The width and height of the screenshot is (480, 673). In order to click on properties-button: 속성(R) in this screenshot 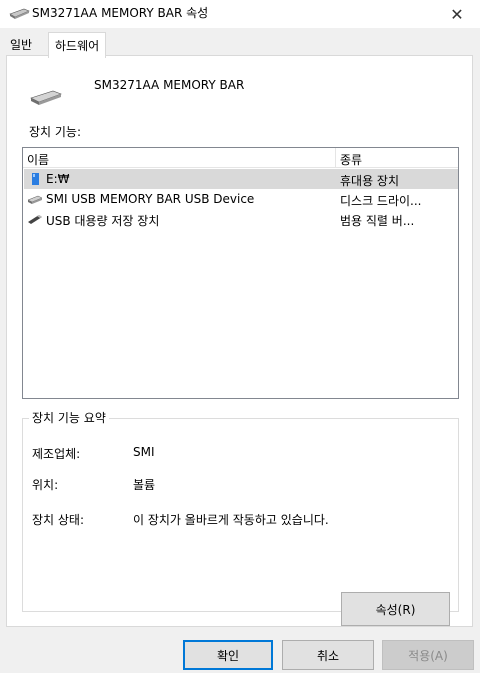, I will do `click(395, 609)`.